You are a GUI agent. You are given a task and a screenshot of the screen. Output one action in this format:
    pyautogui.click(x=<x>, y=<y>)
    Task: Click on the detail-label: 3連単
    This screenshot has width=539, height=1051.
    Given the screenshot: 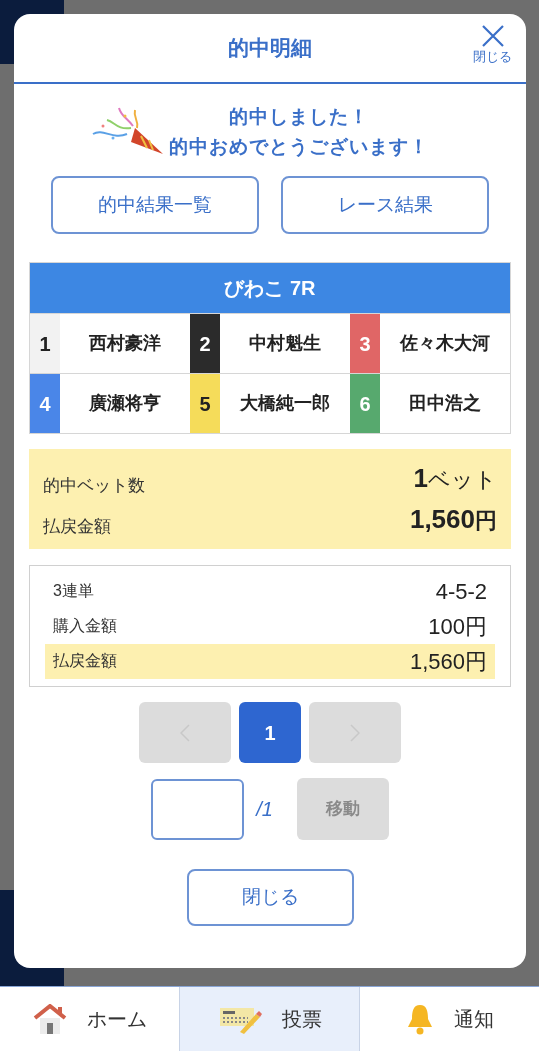 What is the action you would take?
    pyautogui.click(x=73, y=591)
    